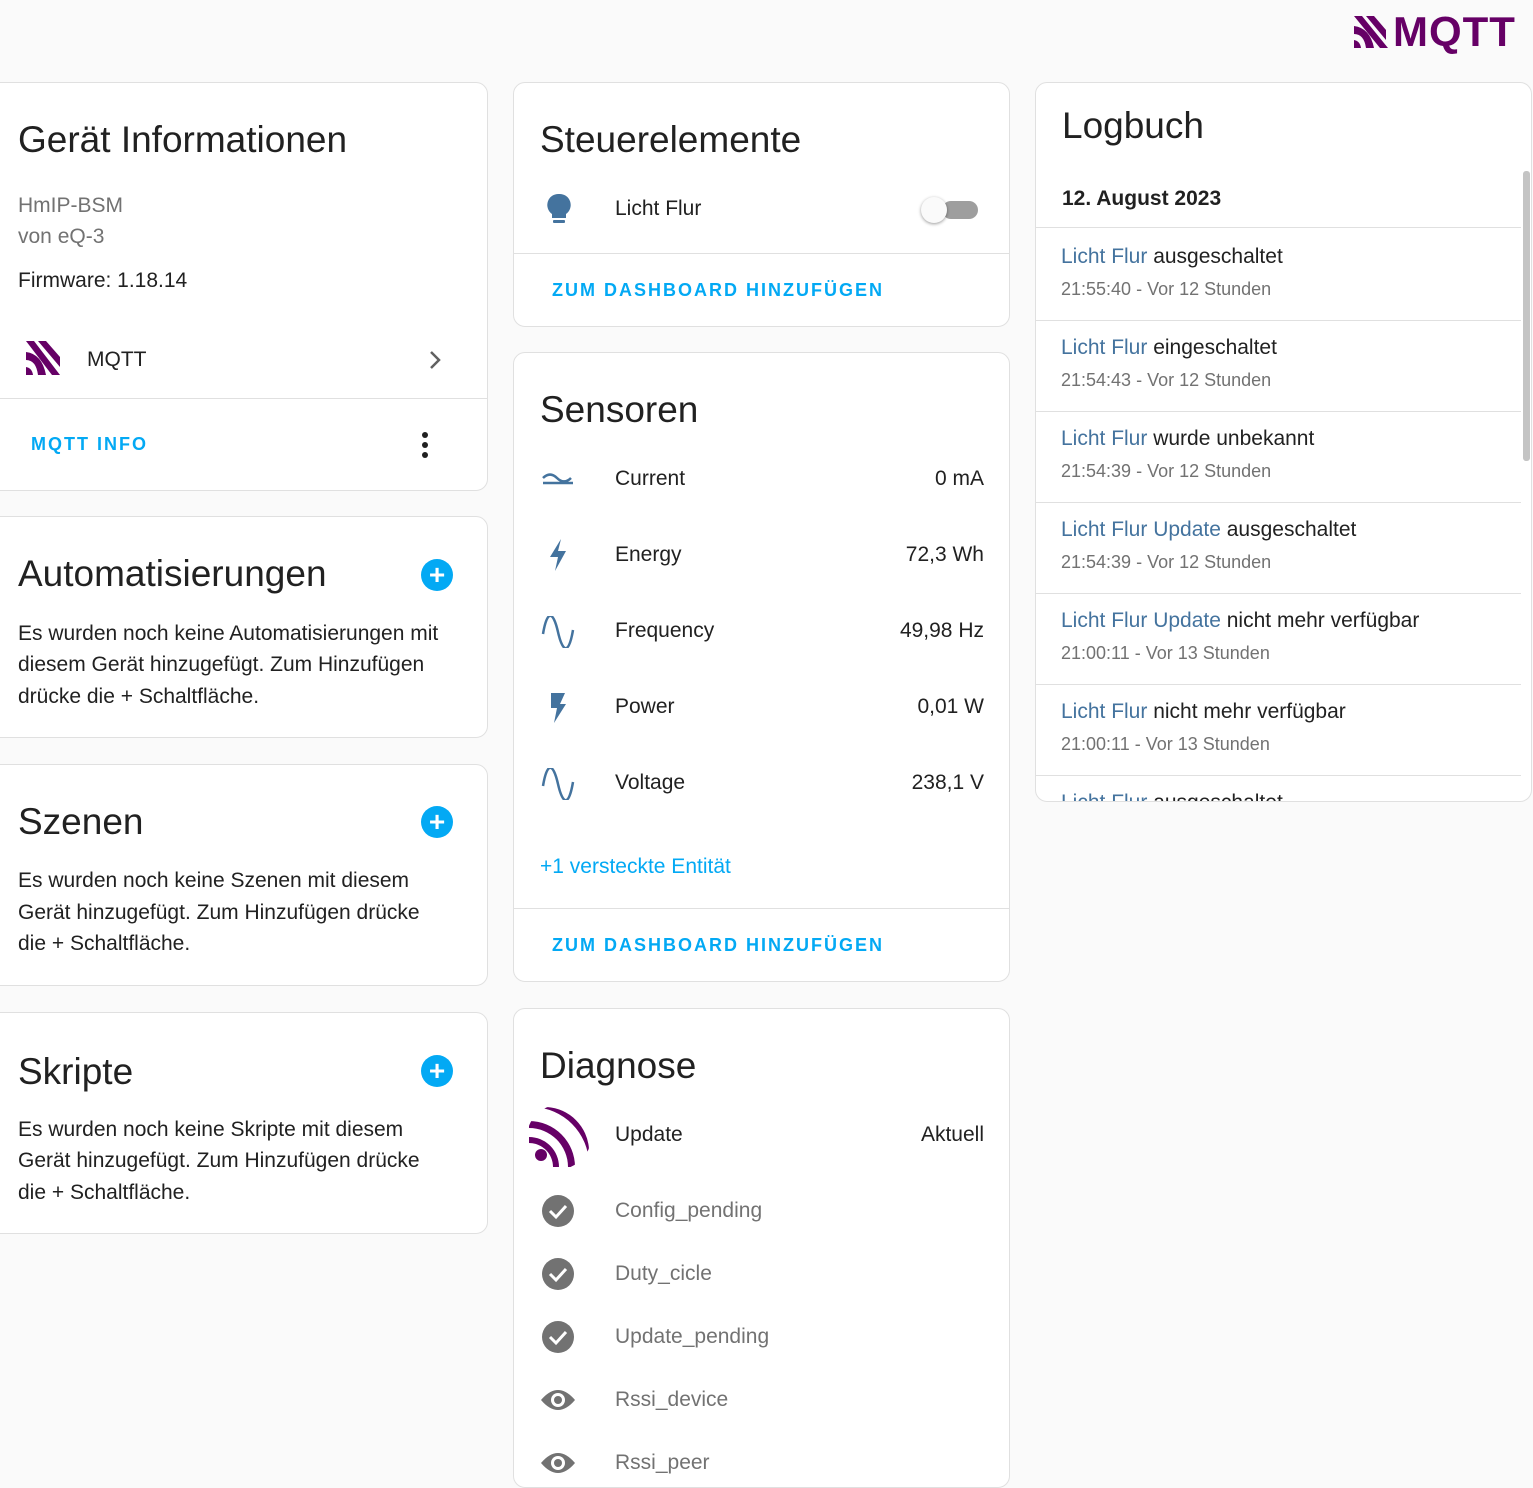 This screenshot has width=1533, height=1488. Describe the element at coordinates (139, 696) in the screenshot. I see `automations-empty-line-3: drücke die + Schaltfläche.` at that location.